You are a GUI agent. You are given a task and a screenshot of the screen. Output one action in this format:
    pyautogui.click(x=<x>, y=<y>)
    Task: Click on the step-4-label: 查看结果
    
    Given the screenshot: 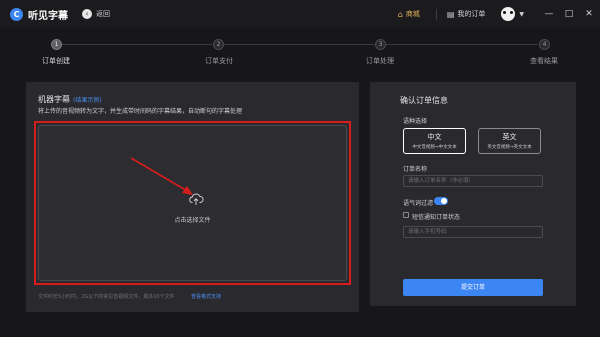 What is the action you would take?
    pyautogui.click(x=544, y=61)
    